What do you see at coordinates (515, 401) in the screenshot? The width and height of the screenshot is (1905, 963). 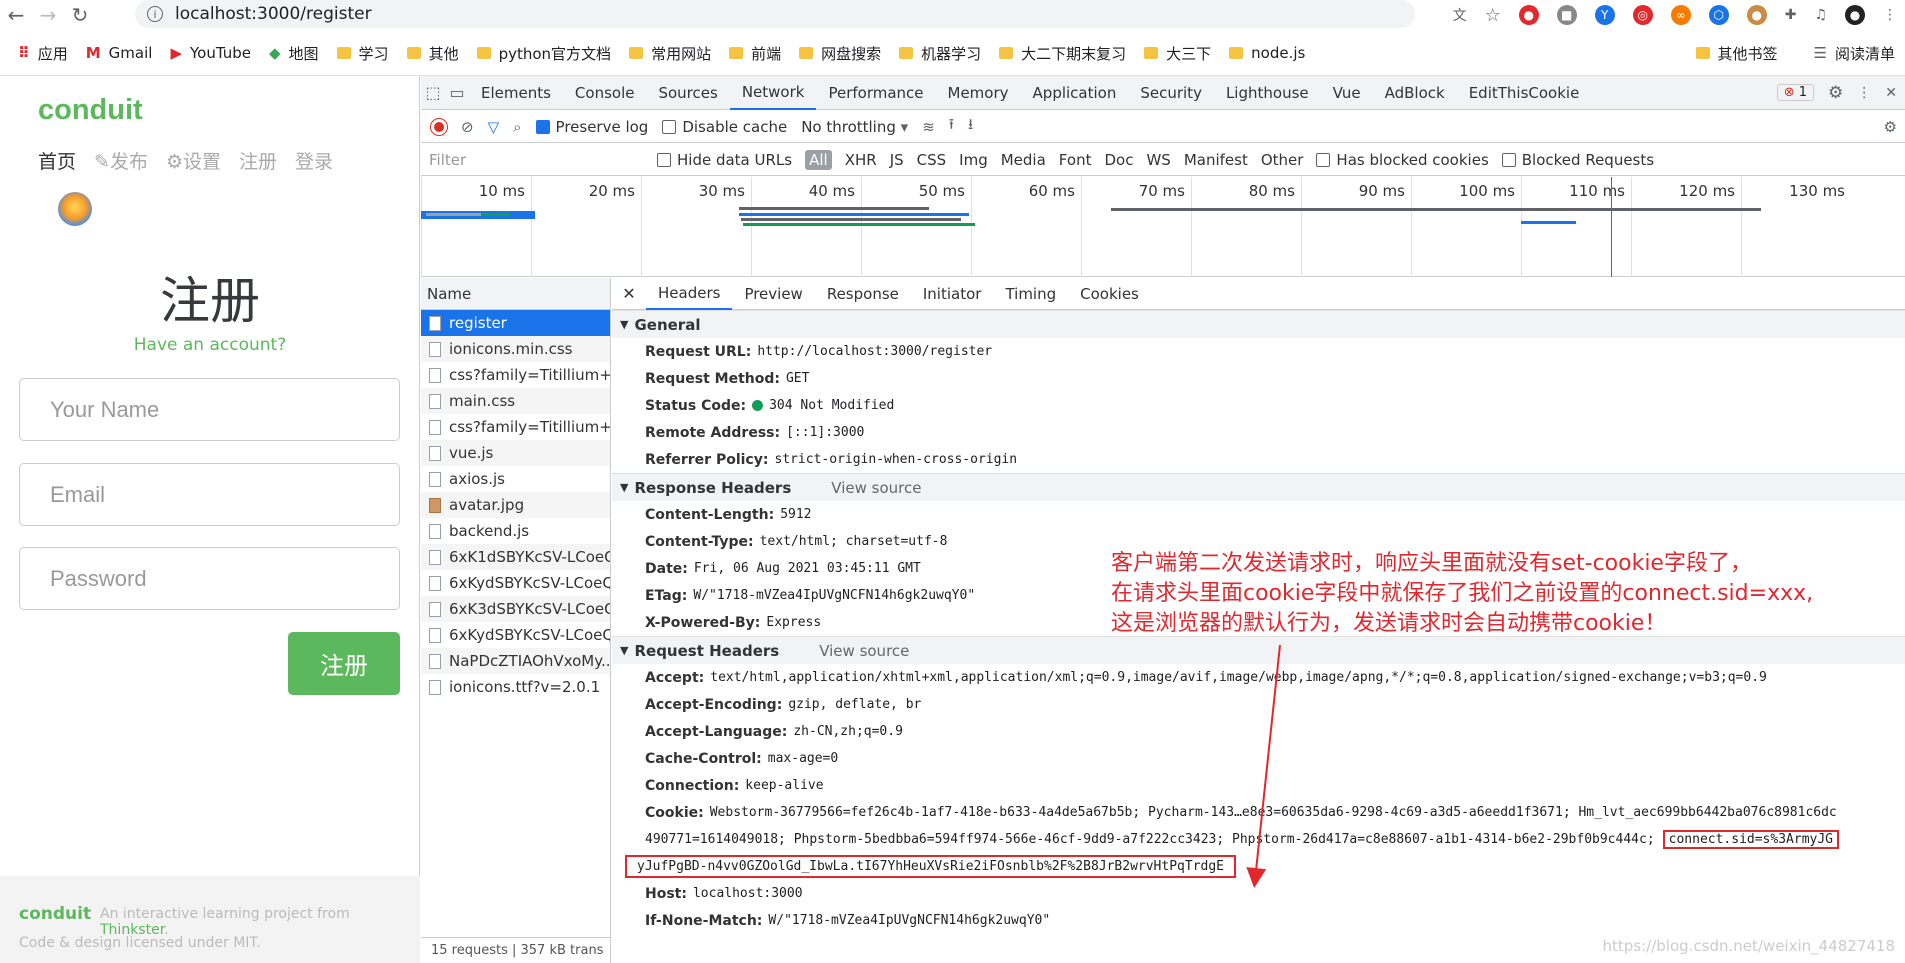 I see `request-row: main.css` at bounding box center [515, 401].